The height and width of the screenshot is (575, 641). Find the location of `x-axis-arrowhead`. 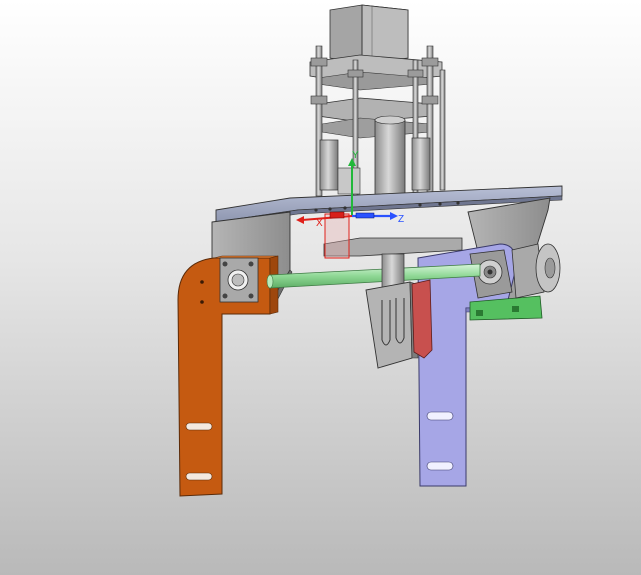

x-axis-arrowhead is located at coordinates (300, 220).